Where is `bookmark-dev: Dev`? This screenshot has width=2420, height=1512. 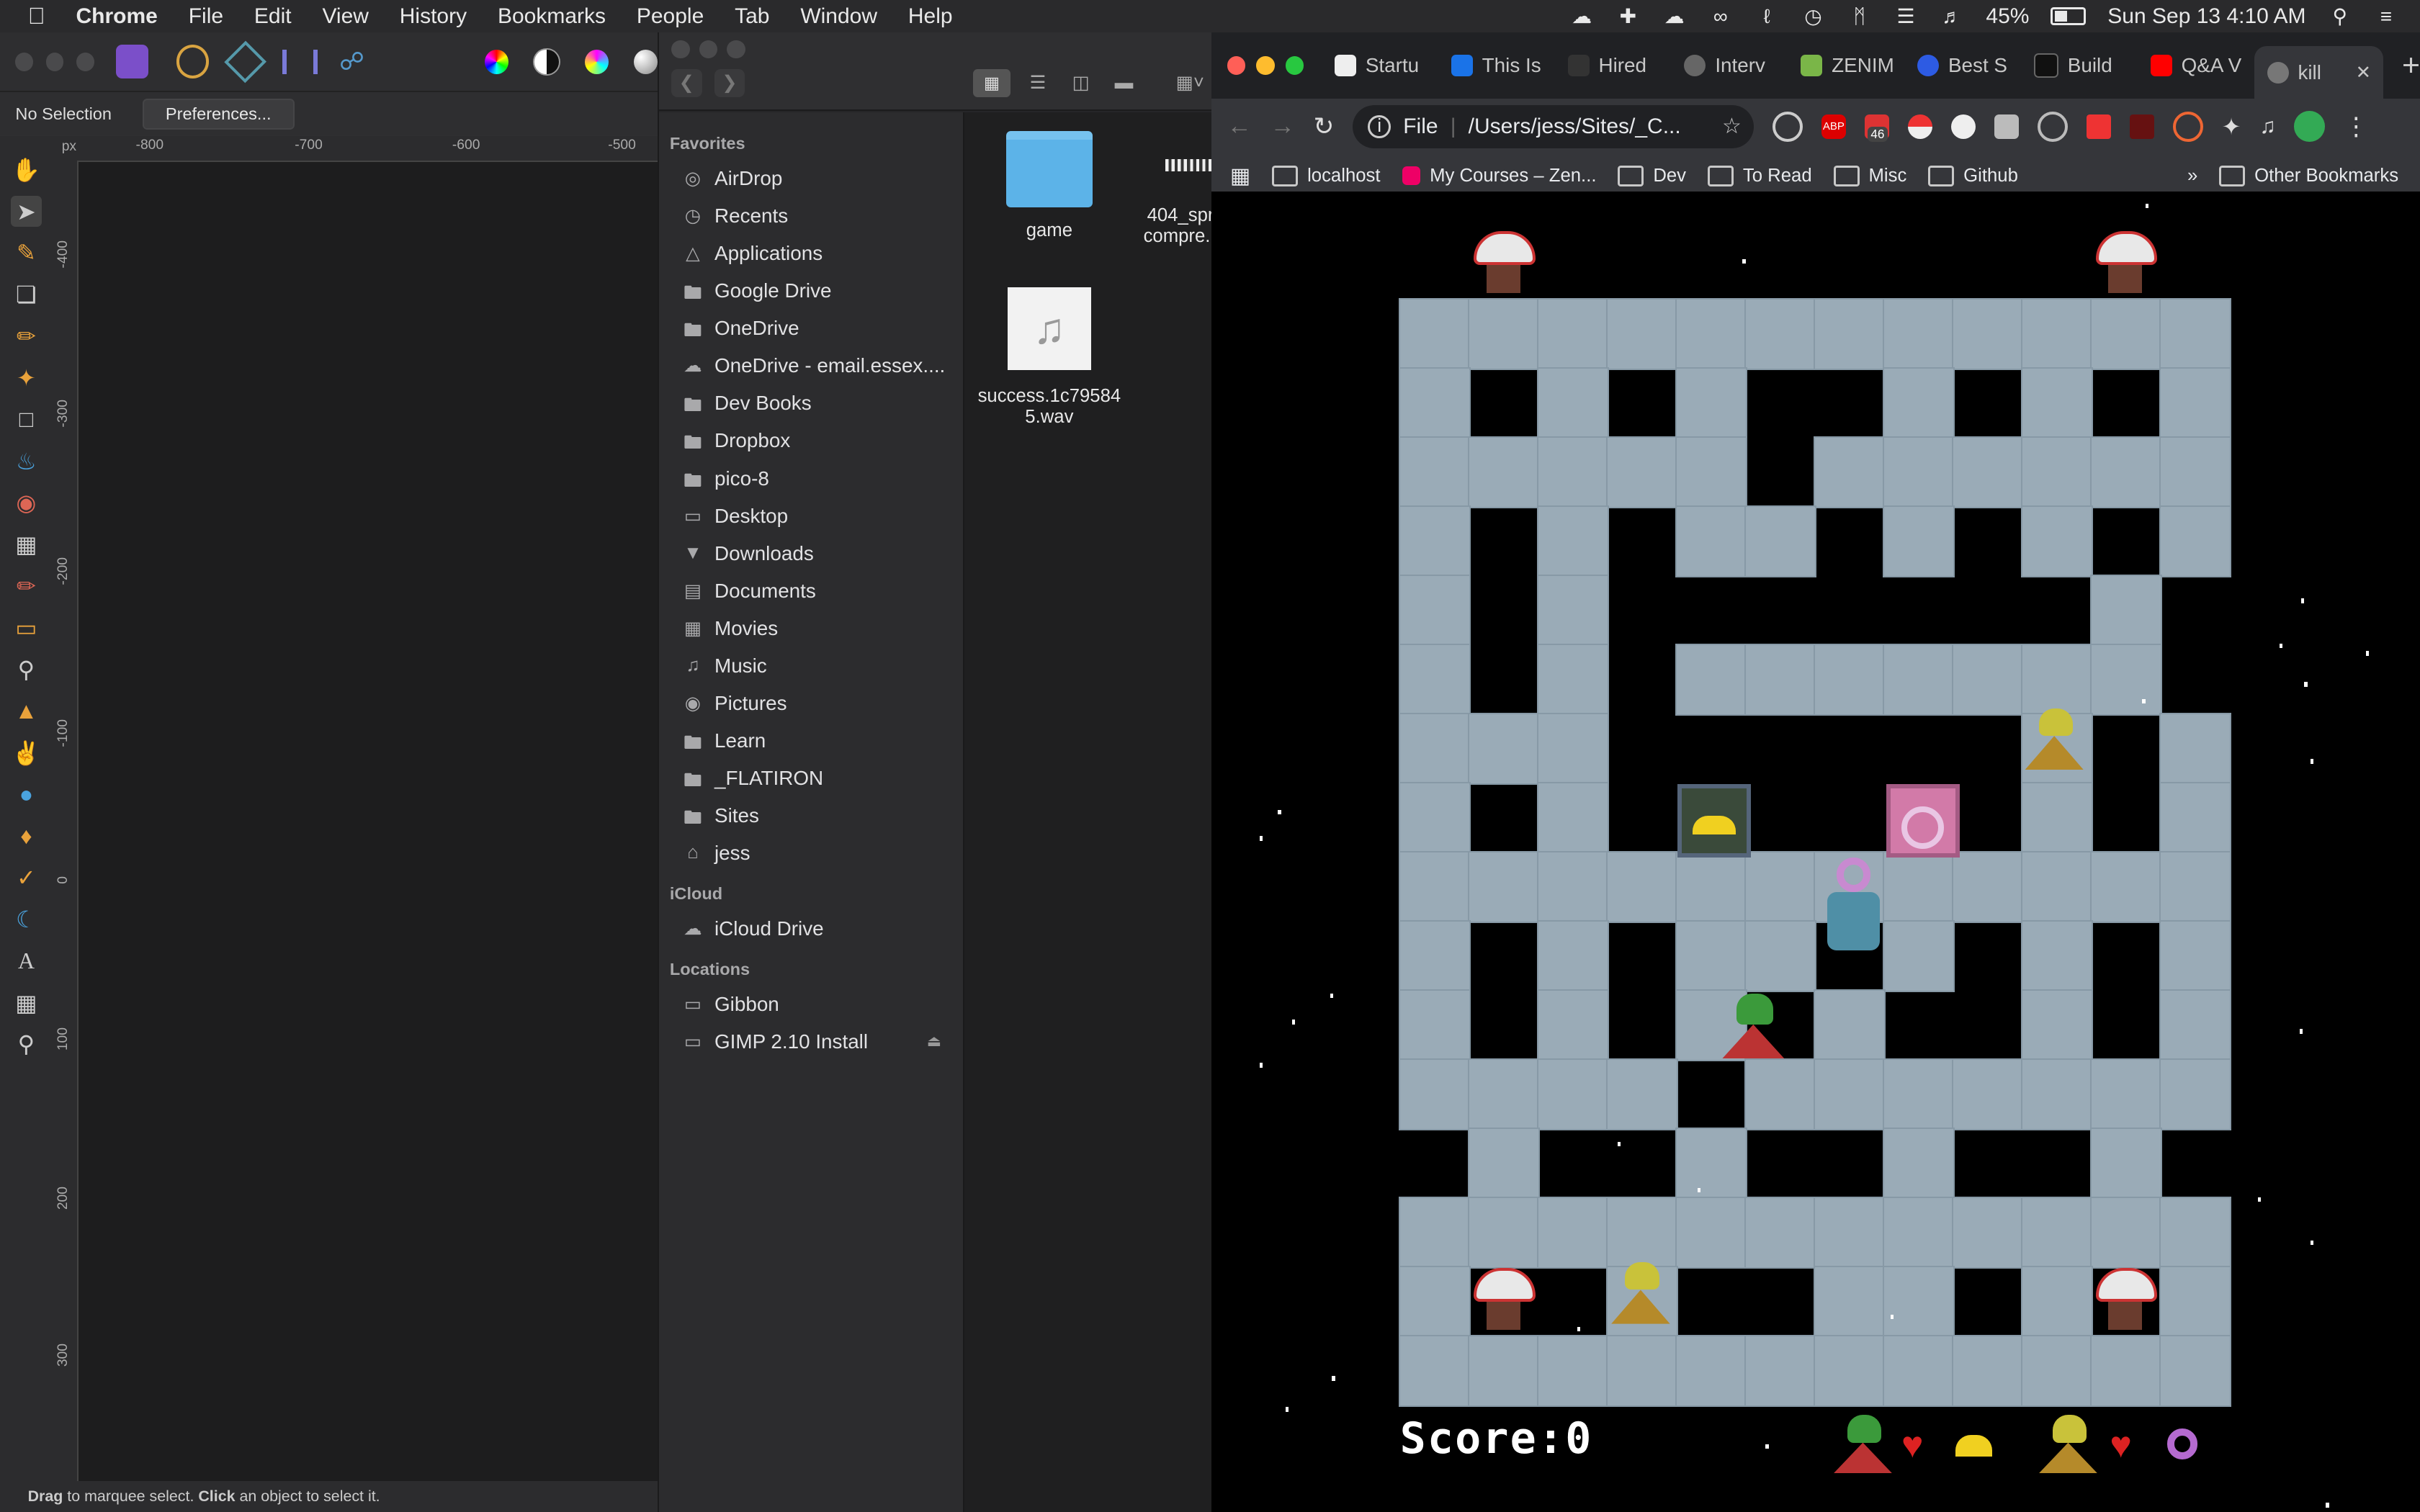 bookmark-dev: Dev is located at coordinates (1652, 176).